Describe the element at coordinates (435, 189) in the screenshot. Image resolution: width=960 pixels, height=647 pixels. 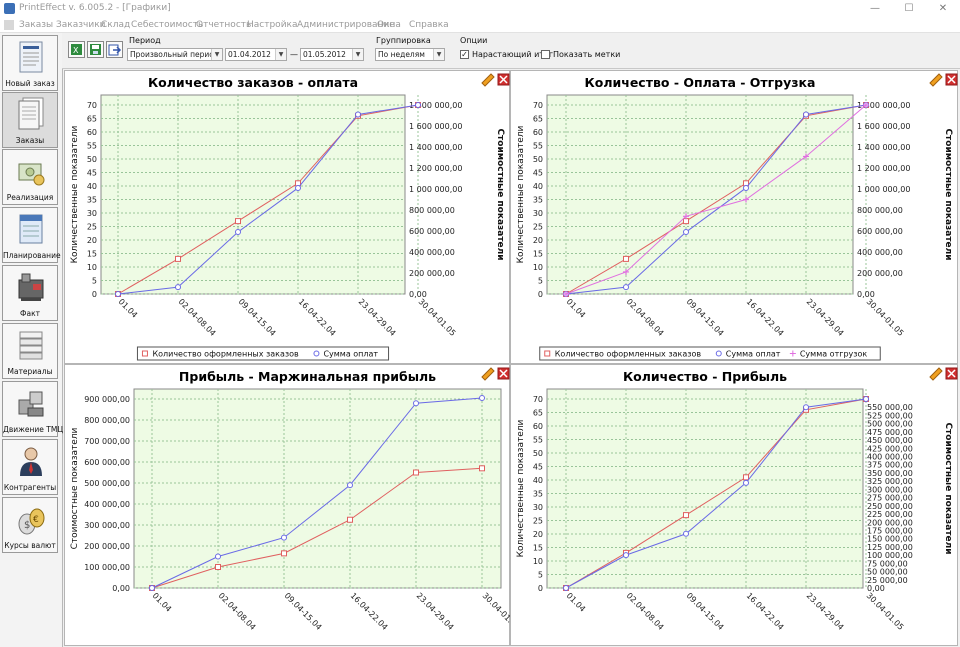
I see `y2-tick-label: 1 000 000,00` at that location.